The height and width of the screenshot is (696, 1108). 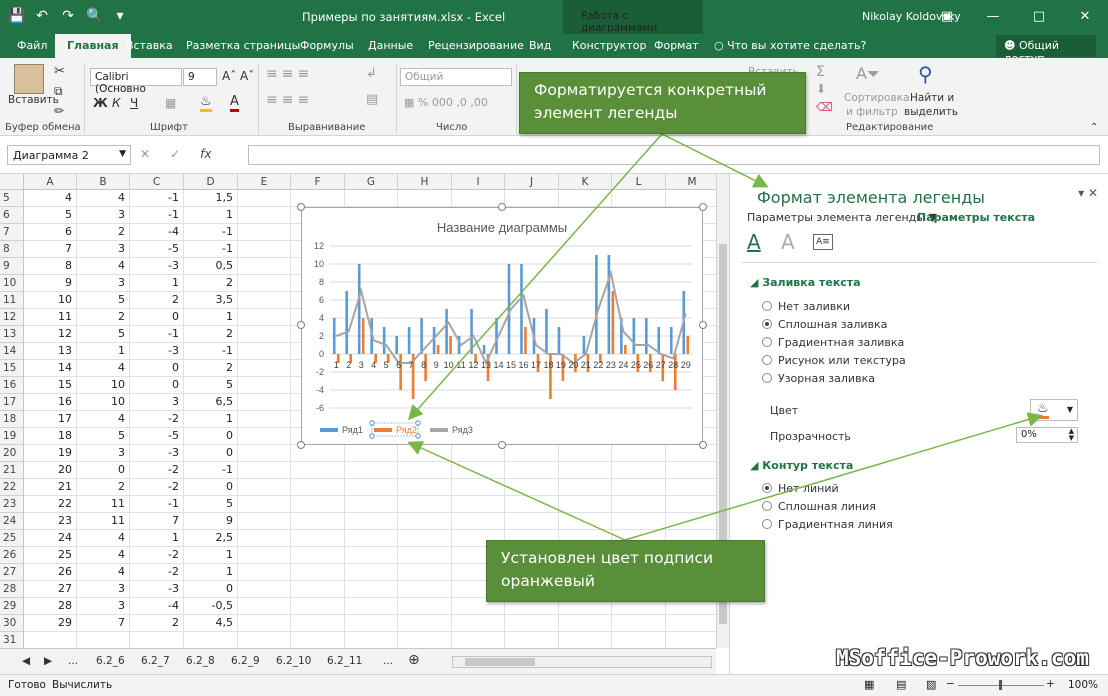 I want to click on tab-design: Конструктор, so click(x=609, y=45).